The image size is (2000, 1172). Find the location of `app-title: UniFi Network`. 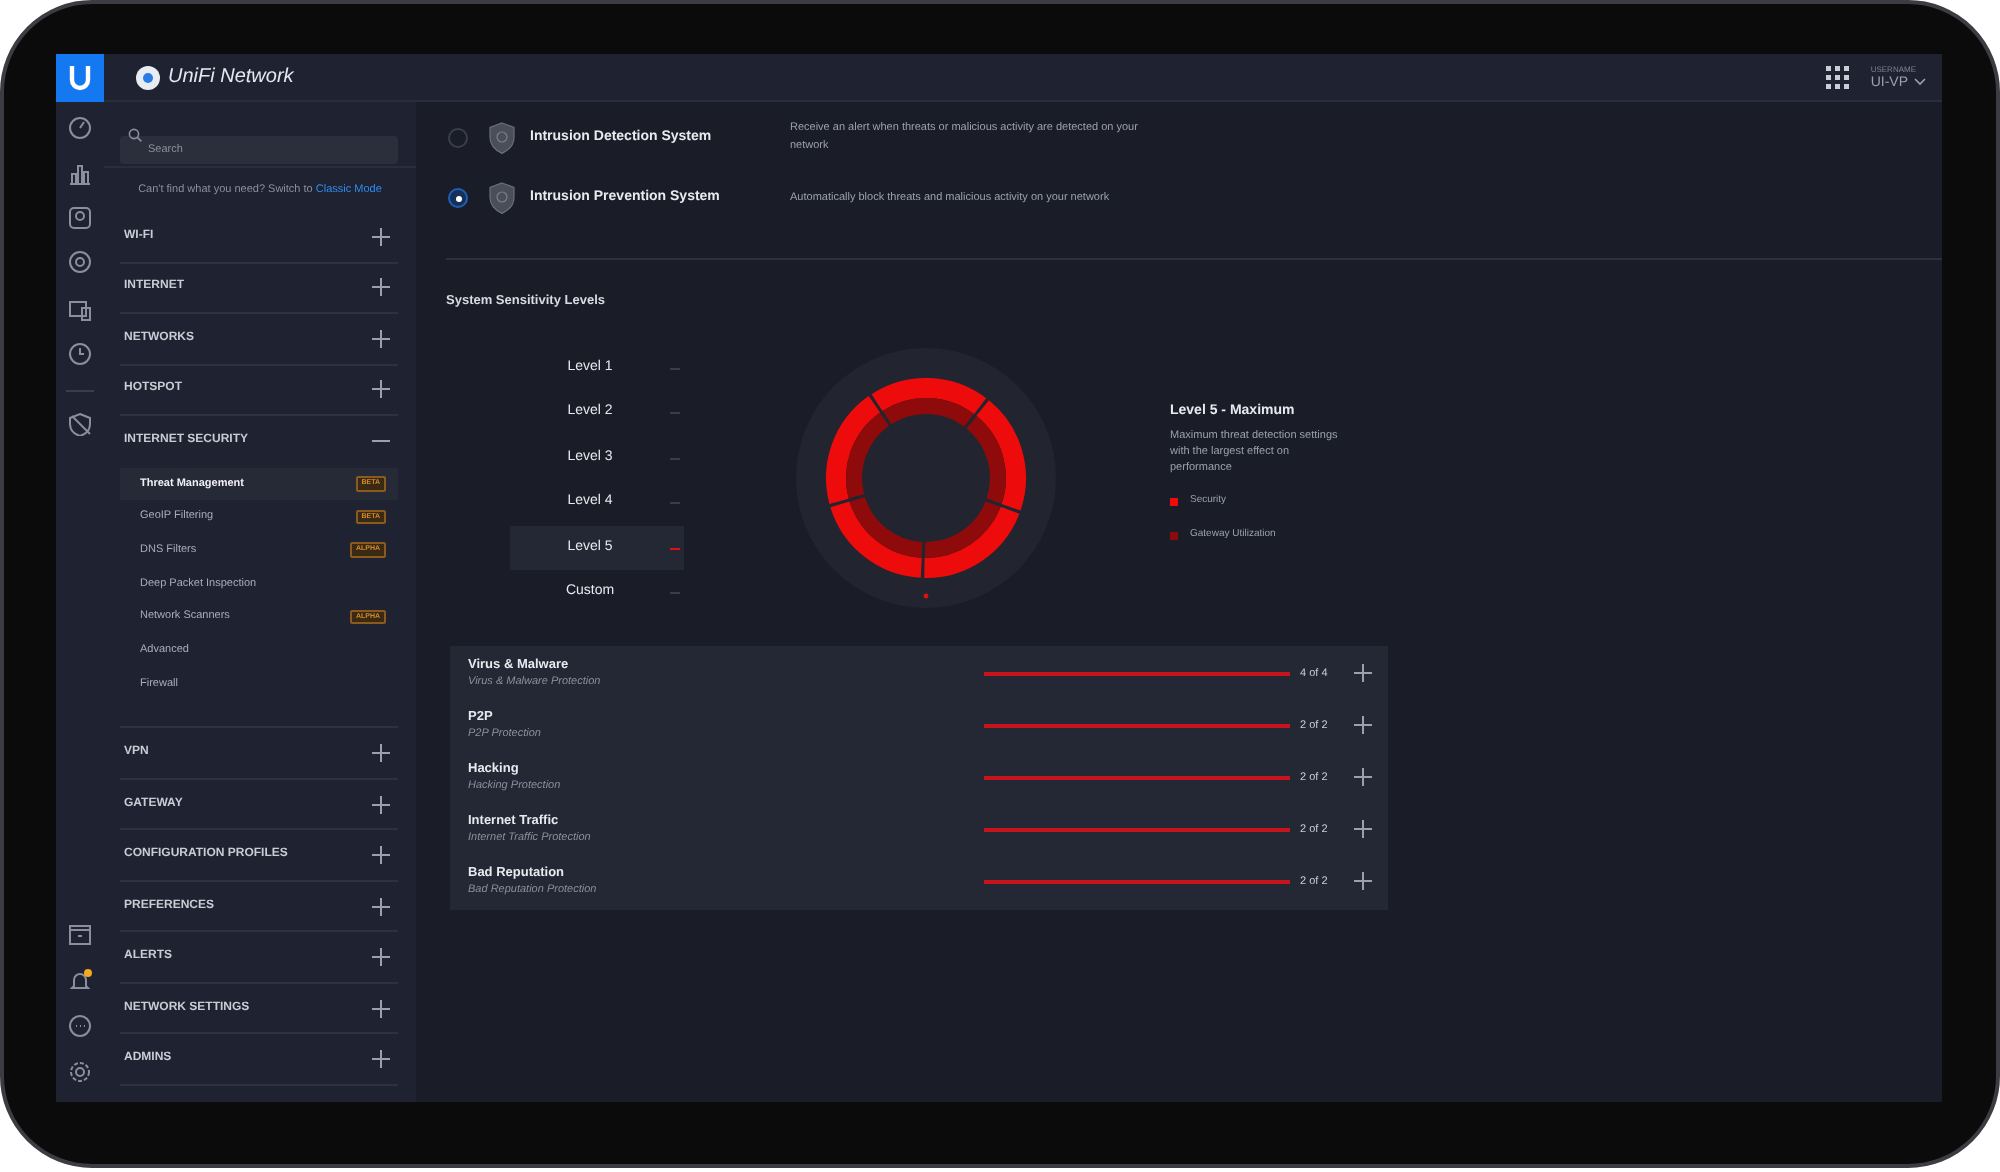

app-title: UniFi Network is located at coordinates (231, 78).